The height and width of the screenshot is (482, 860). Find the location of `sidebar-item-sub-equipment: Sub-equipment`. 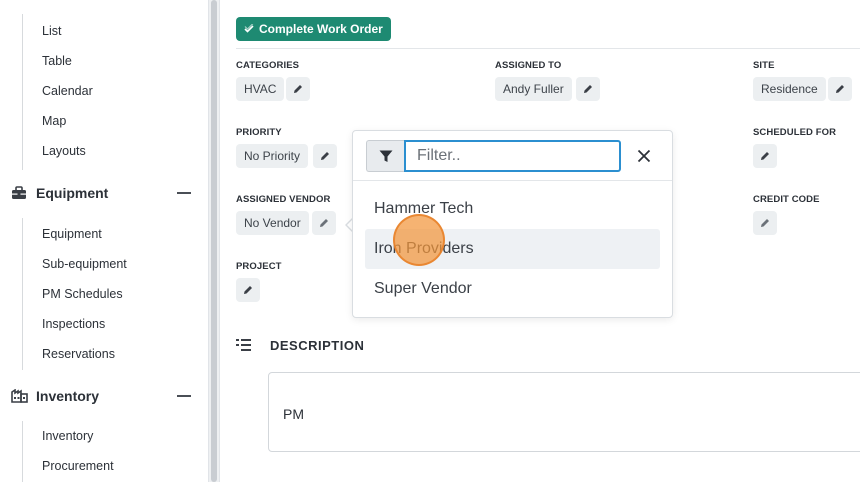

sidebar-item-sub-equipment: Sub-equipment is located at coordinates (84, 264).